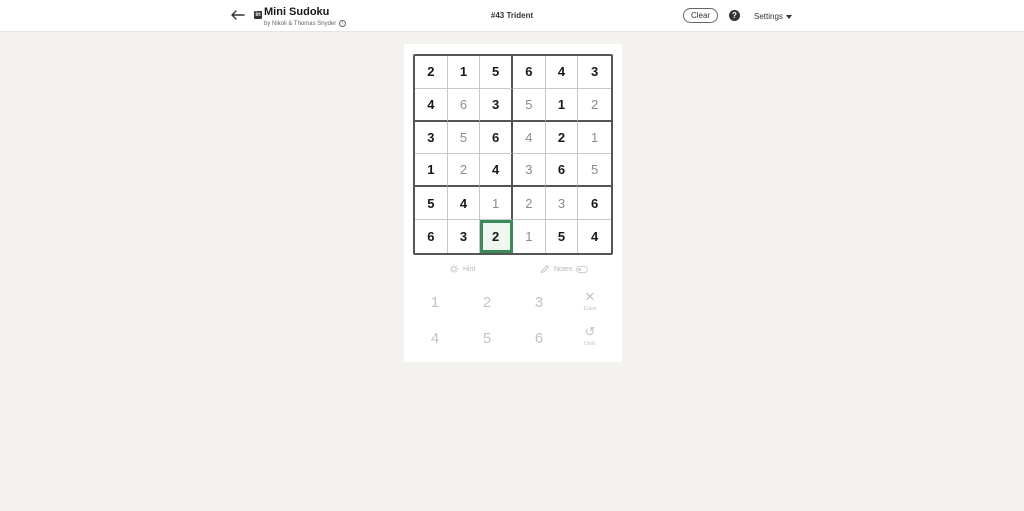 The width and height of the screenshot is (1024, 511). I want to click on hint-label: Hint, so click(469, 269).